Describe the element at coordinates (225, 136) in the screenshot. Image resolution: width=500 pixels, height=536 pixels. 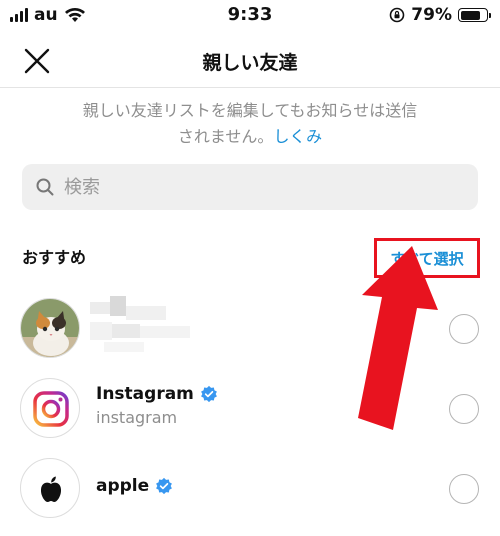
I see `notice-line-2-text: されません。` at that location.